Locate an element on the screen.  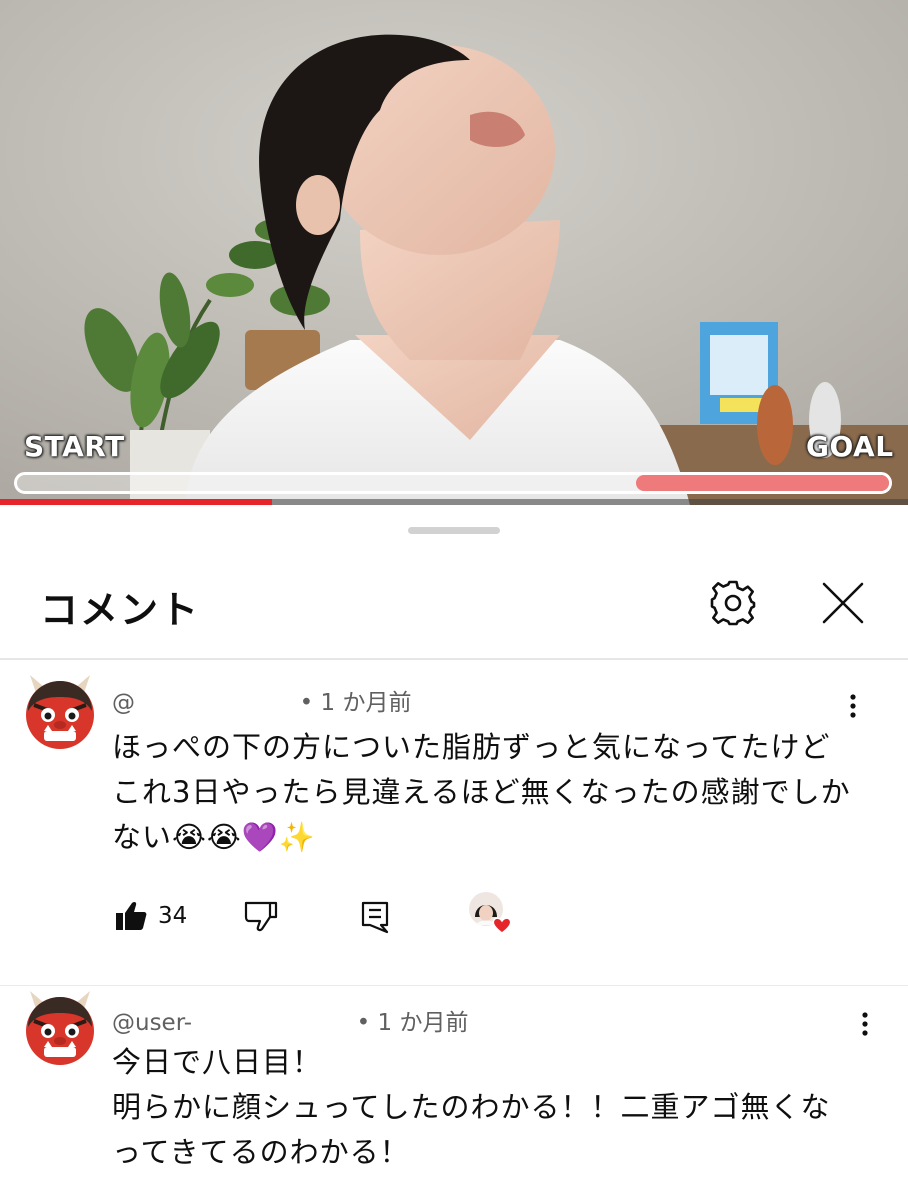
comment-meta: @user- • 1 か月前 is located at coordinates (290, 1020).